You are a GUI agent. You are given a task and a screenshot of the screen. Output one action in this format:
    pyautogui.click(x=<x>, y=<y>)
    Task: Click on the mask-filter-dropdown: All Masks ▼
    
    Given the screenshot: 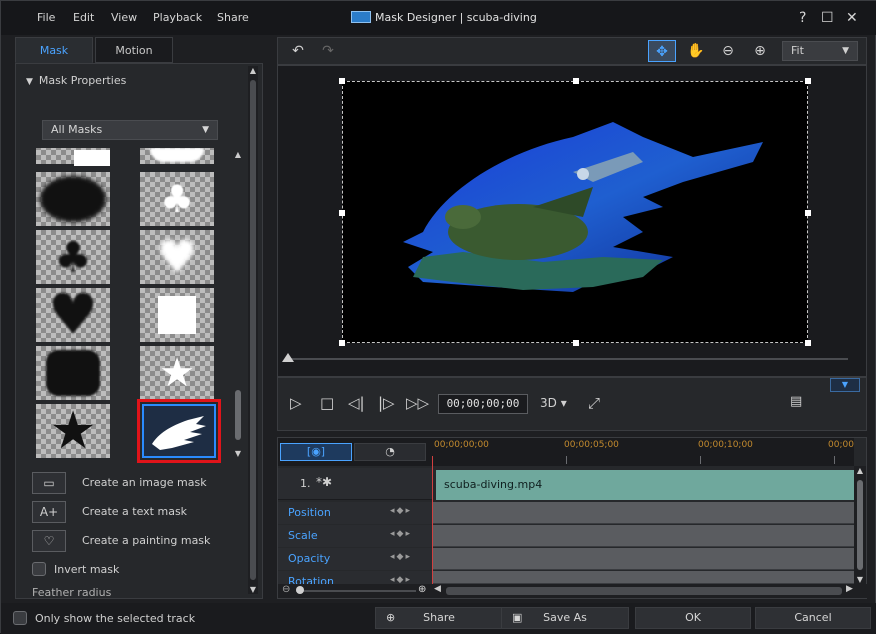 What is the action you would take?
    pyautogui.click(x=130, y=130)
    